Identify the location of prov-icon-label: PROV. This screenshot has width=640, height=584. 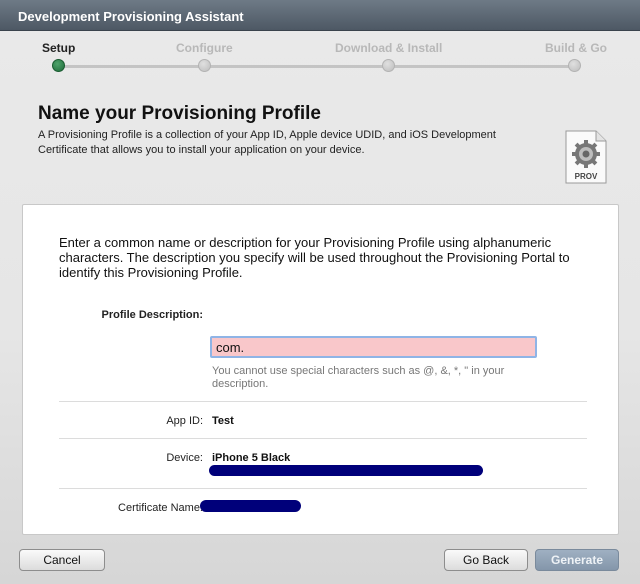
(586, 176).